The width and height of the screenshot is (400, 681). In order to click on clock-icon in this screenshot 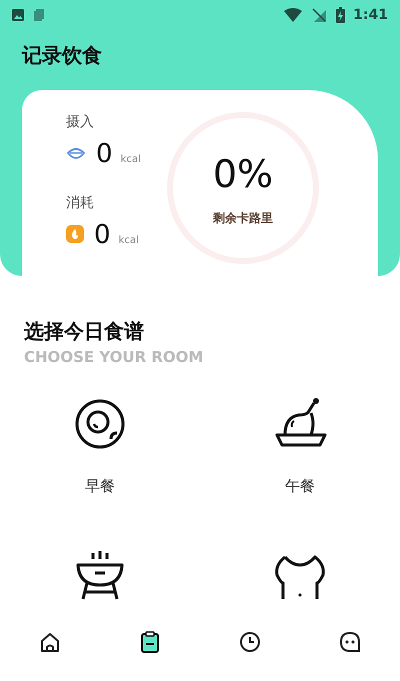, I will do `click(250, 641)`.